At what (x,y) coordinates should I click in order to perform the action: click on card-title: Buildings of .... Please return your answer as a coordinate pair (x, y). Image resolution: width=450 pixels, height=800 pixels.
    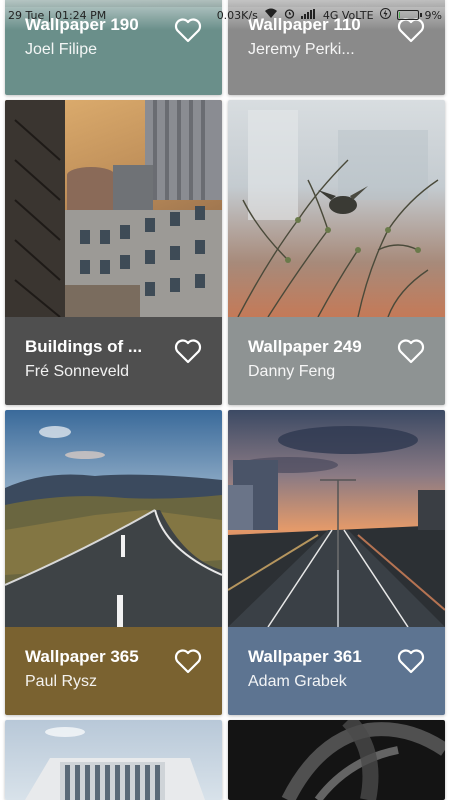
    Looking at the image, I should click on (84, 346).